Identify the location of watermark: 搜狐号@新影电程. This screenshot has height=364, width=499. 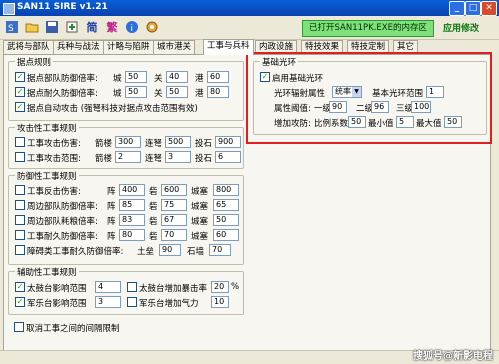
(453, 356).